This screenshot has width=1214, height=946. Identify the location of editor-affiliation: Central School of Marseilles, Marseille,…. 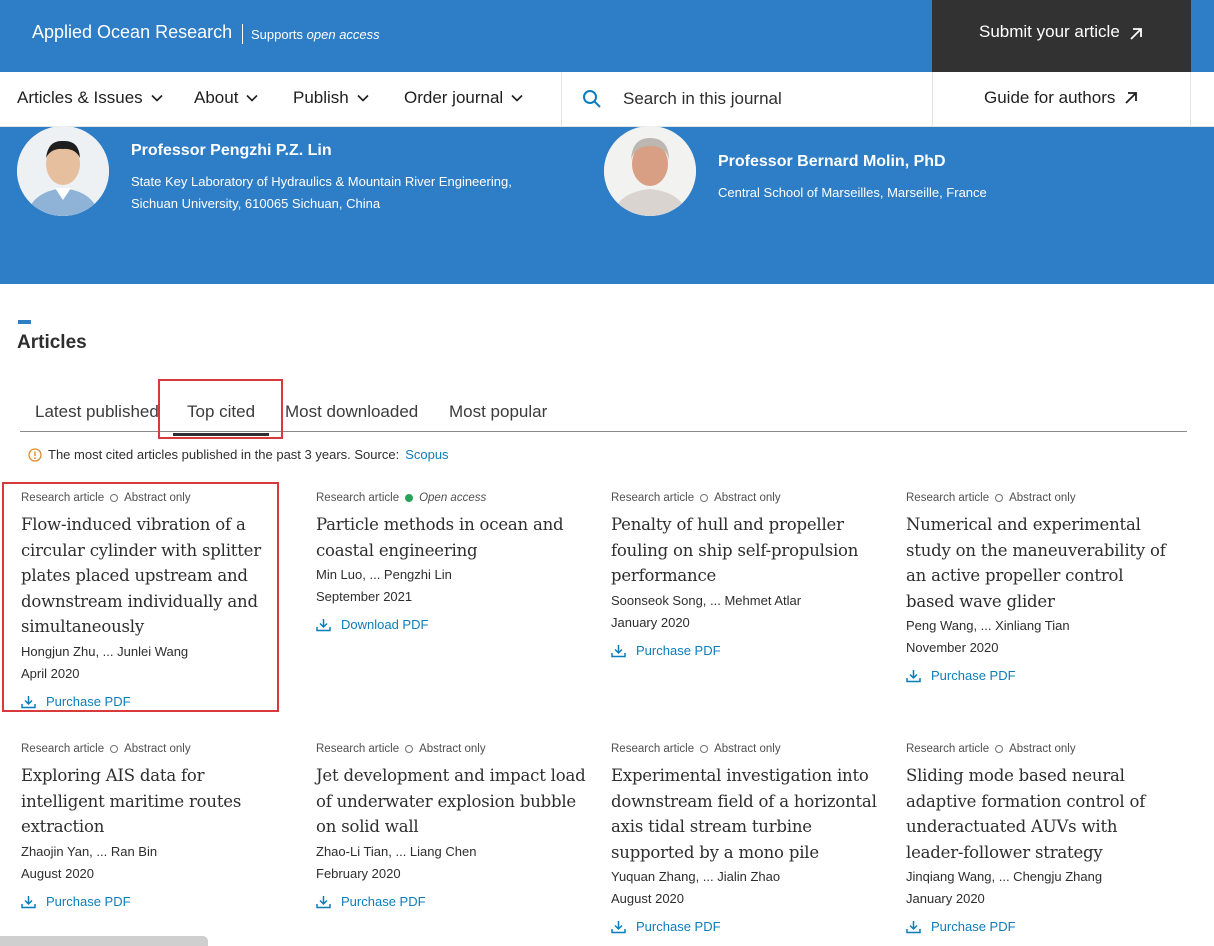
(852, 193).